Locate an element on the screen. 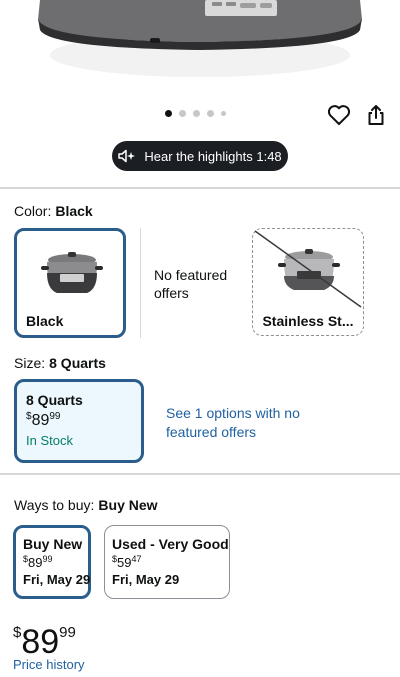 This screenshot has width=400, height=677. share-icon is located at coordinates (376, 115).